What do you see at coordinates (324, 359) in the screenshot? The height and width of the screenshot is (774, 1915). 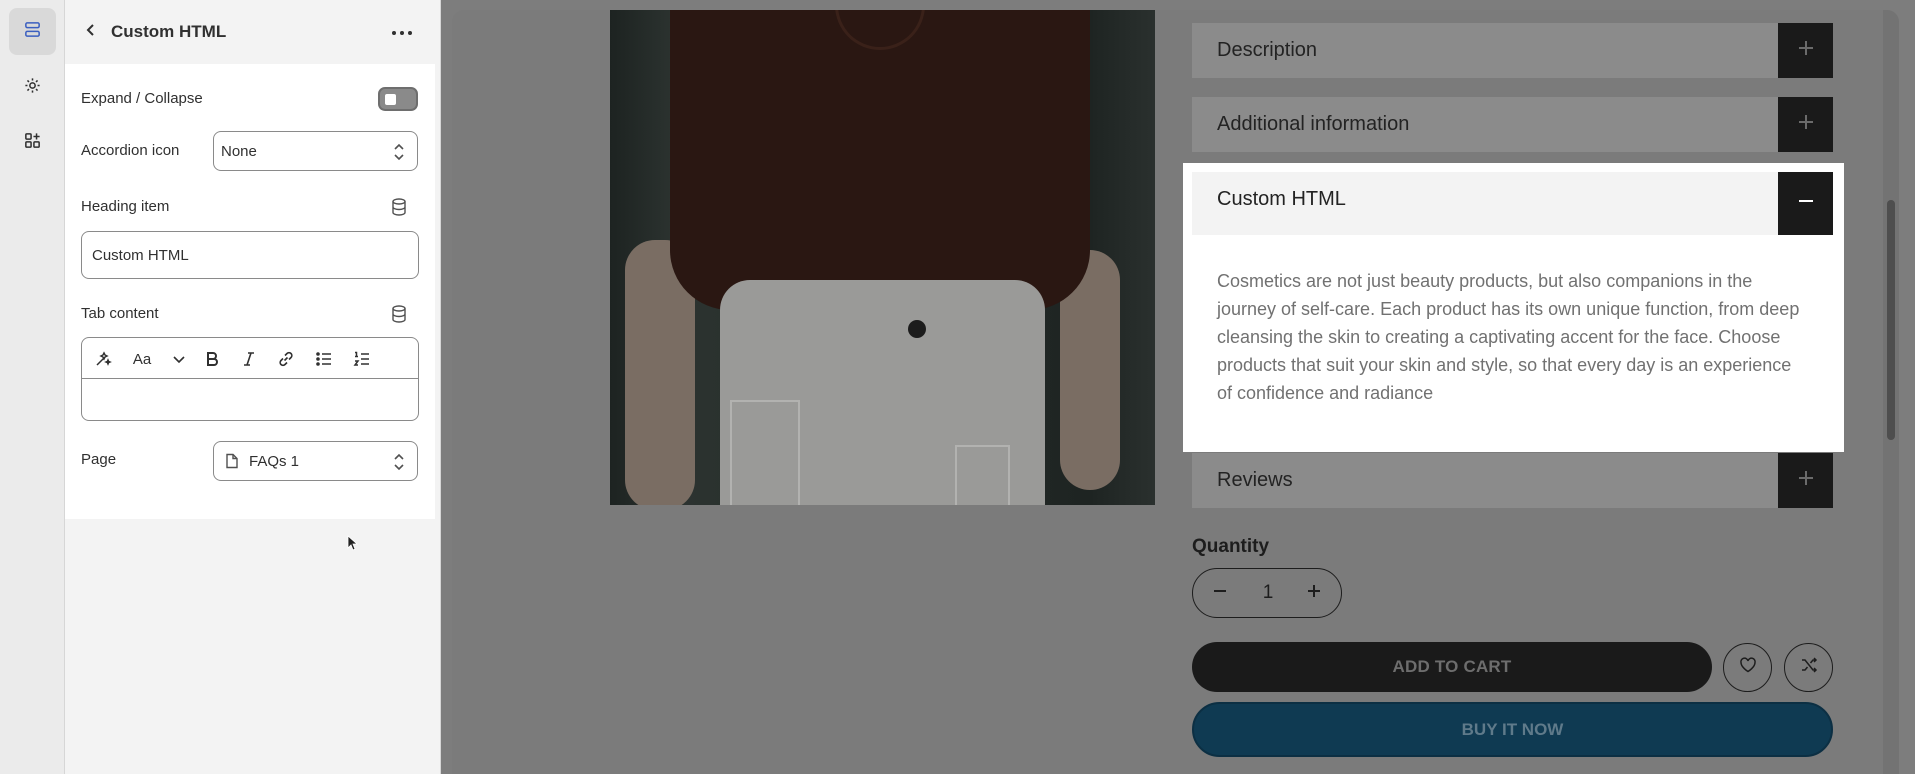 I see `bullet-list-icon` at bounding box center [324, 359].